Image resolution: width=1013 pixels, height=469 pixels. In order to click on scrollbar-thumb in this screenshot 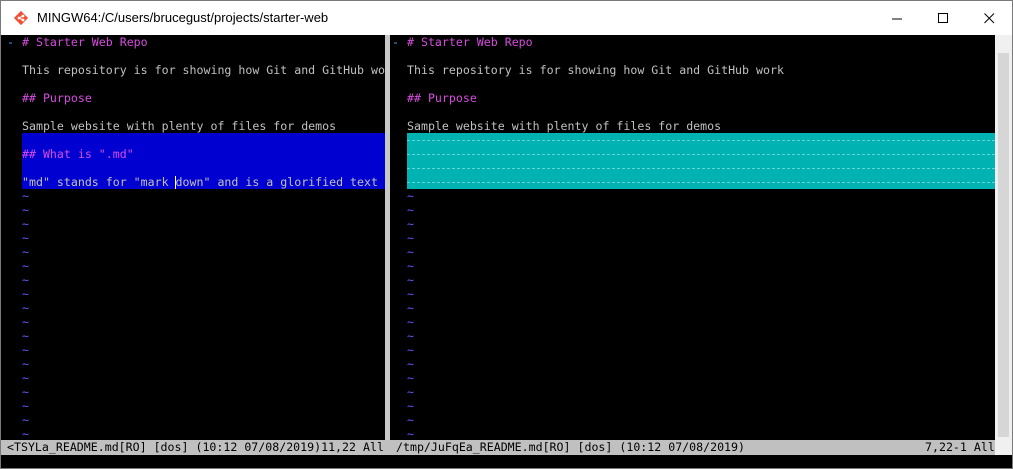, I will do `click(1003, 245)`.